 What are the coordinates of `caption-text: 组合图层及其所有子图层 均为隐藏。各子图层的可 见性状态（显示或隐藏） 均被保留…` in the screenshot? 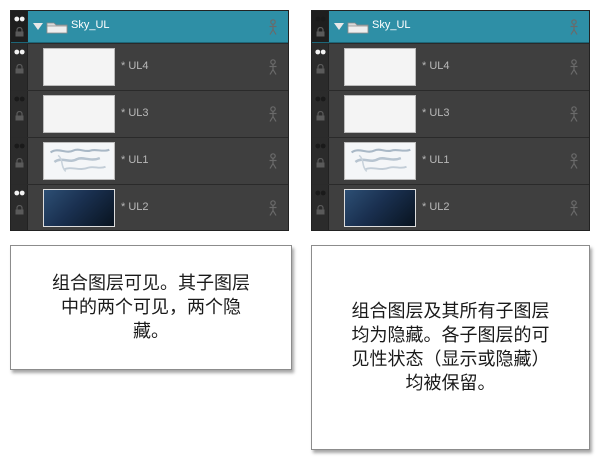 It's located at (451, 348).